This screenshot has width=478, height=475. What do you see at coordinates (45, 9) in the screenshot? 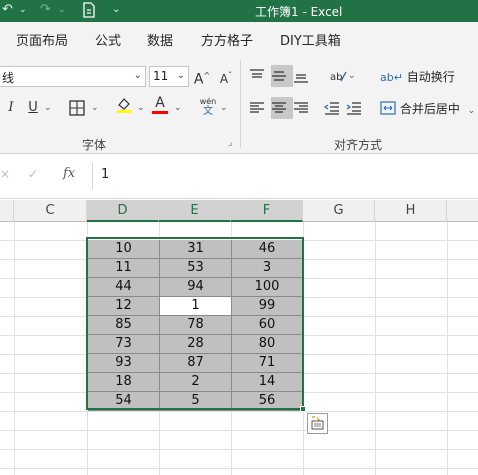
I see `redo-icon: ↷` at bounding box center [45, 9].